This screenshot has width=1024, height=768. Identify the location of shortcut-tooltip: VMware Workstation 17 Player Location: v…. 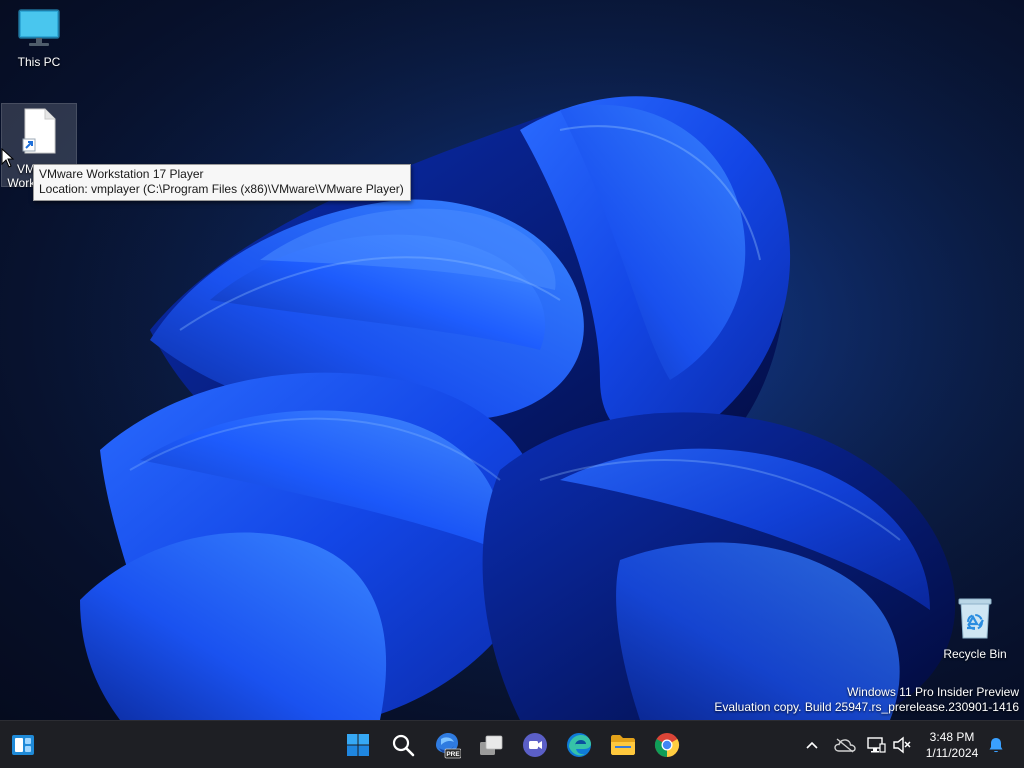
(222, 182).